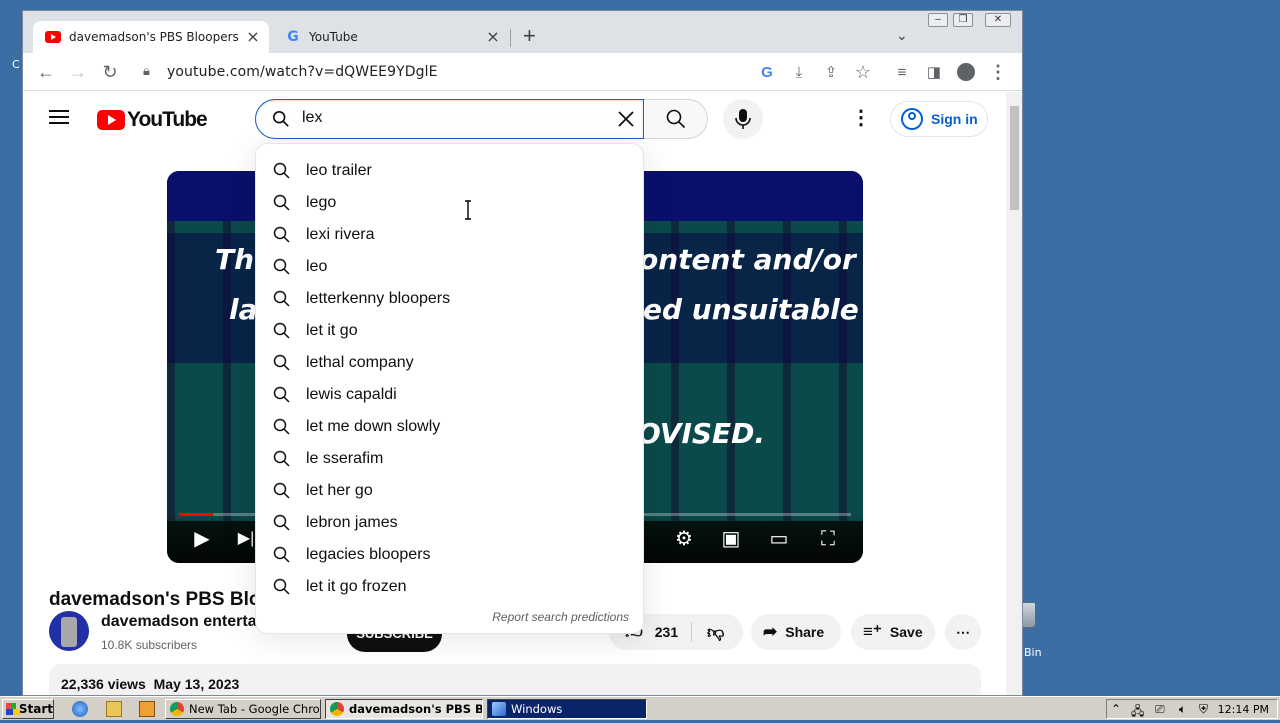  What do you see at coordinates (13, 709) in the screenshot?
I see `windows-flag-icon` at bounding box center [13, 709].